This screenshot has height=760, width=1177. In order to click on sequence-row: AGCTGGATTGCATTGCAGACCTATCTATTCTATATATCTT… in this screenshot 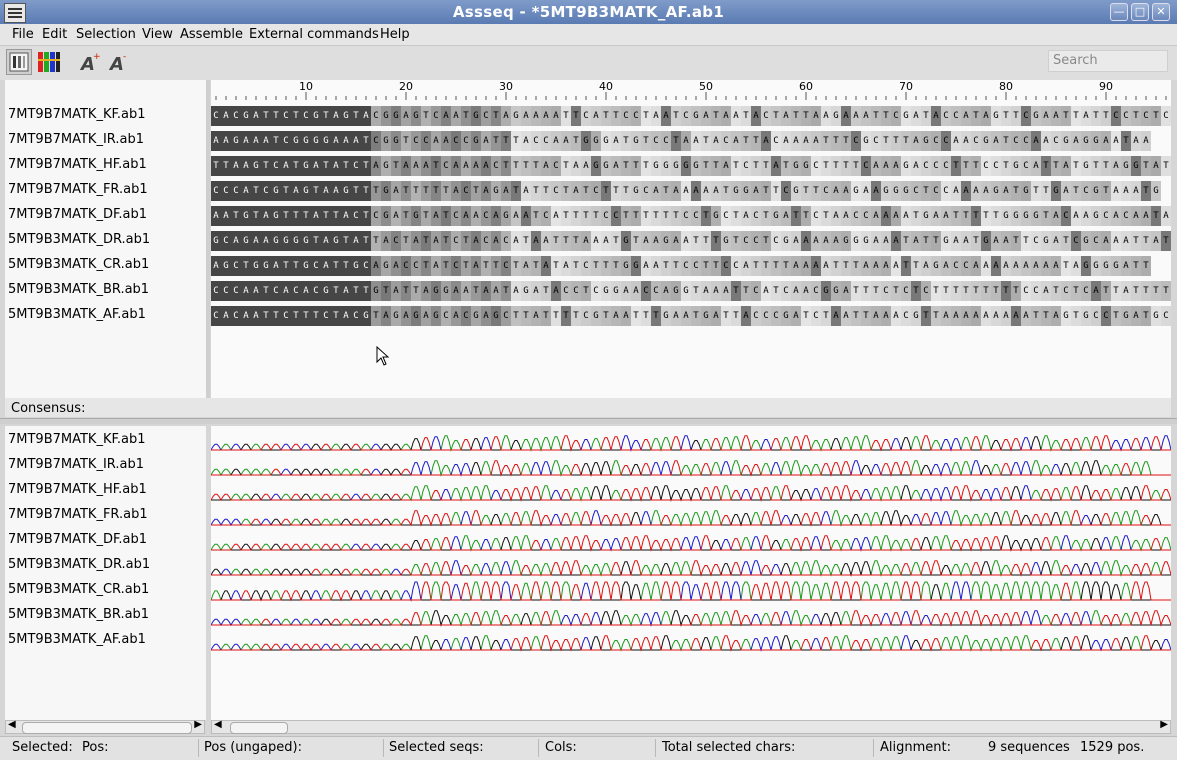, I will do `click(691, 266)`.